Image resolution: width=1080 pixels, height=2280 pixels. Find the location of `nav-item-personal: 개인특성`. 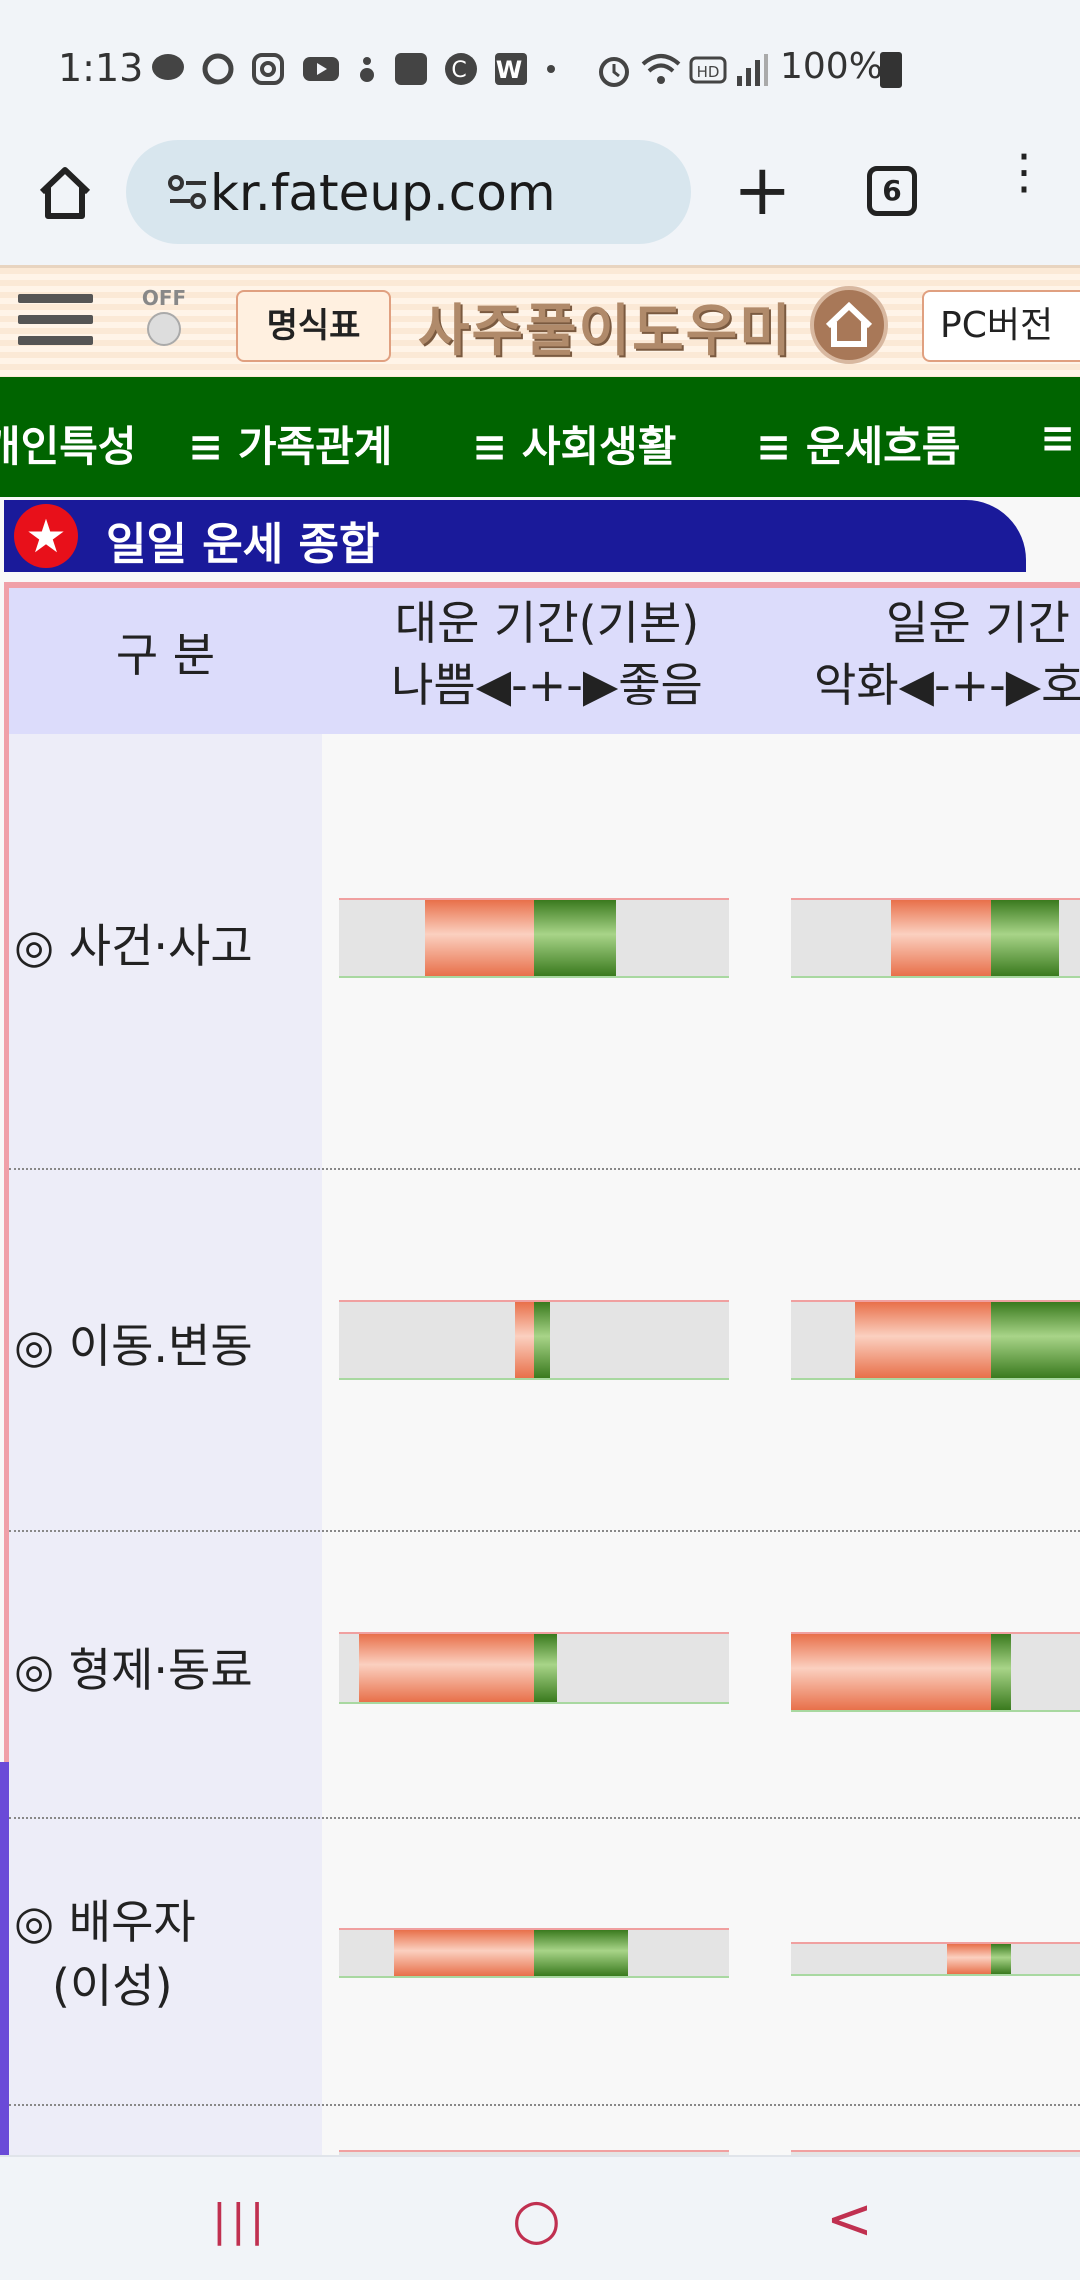

nav-item-personal: 개인특성 is located at coordinates (68, 443).